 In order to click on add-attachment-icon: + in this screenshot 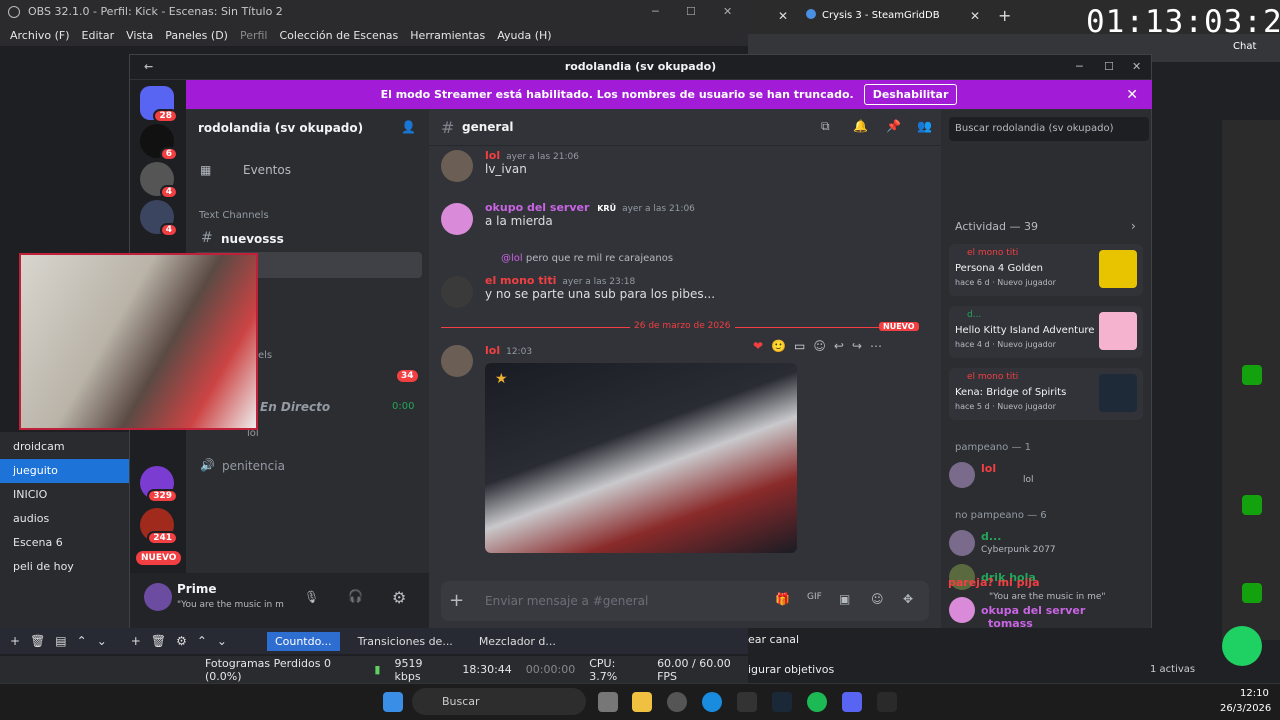, I will do `click(456, 600)`.